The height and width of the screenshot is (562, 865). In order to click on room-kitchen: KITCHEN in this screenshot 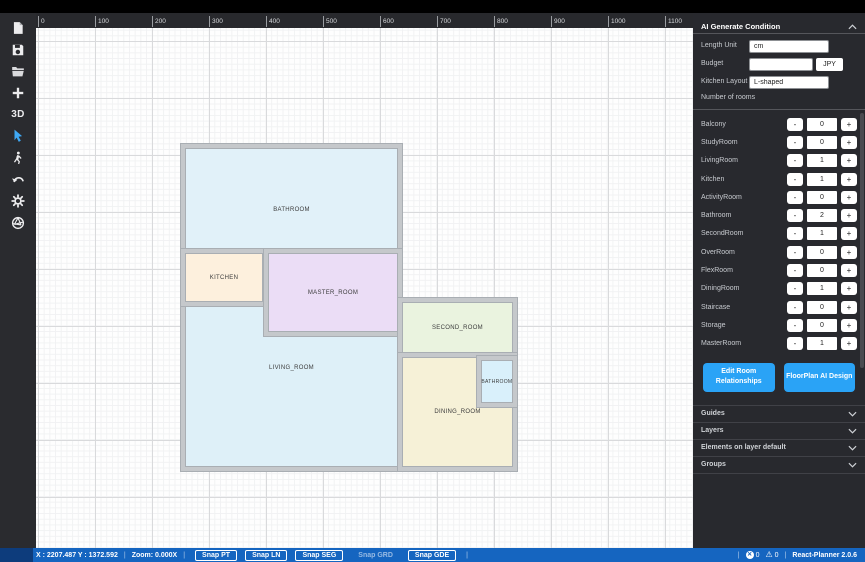, I will do `click(224, 277)`.